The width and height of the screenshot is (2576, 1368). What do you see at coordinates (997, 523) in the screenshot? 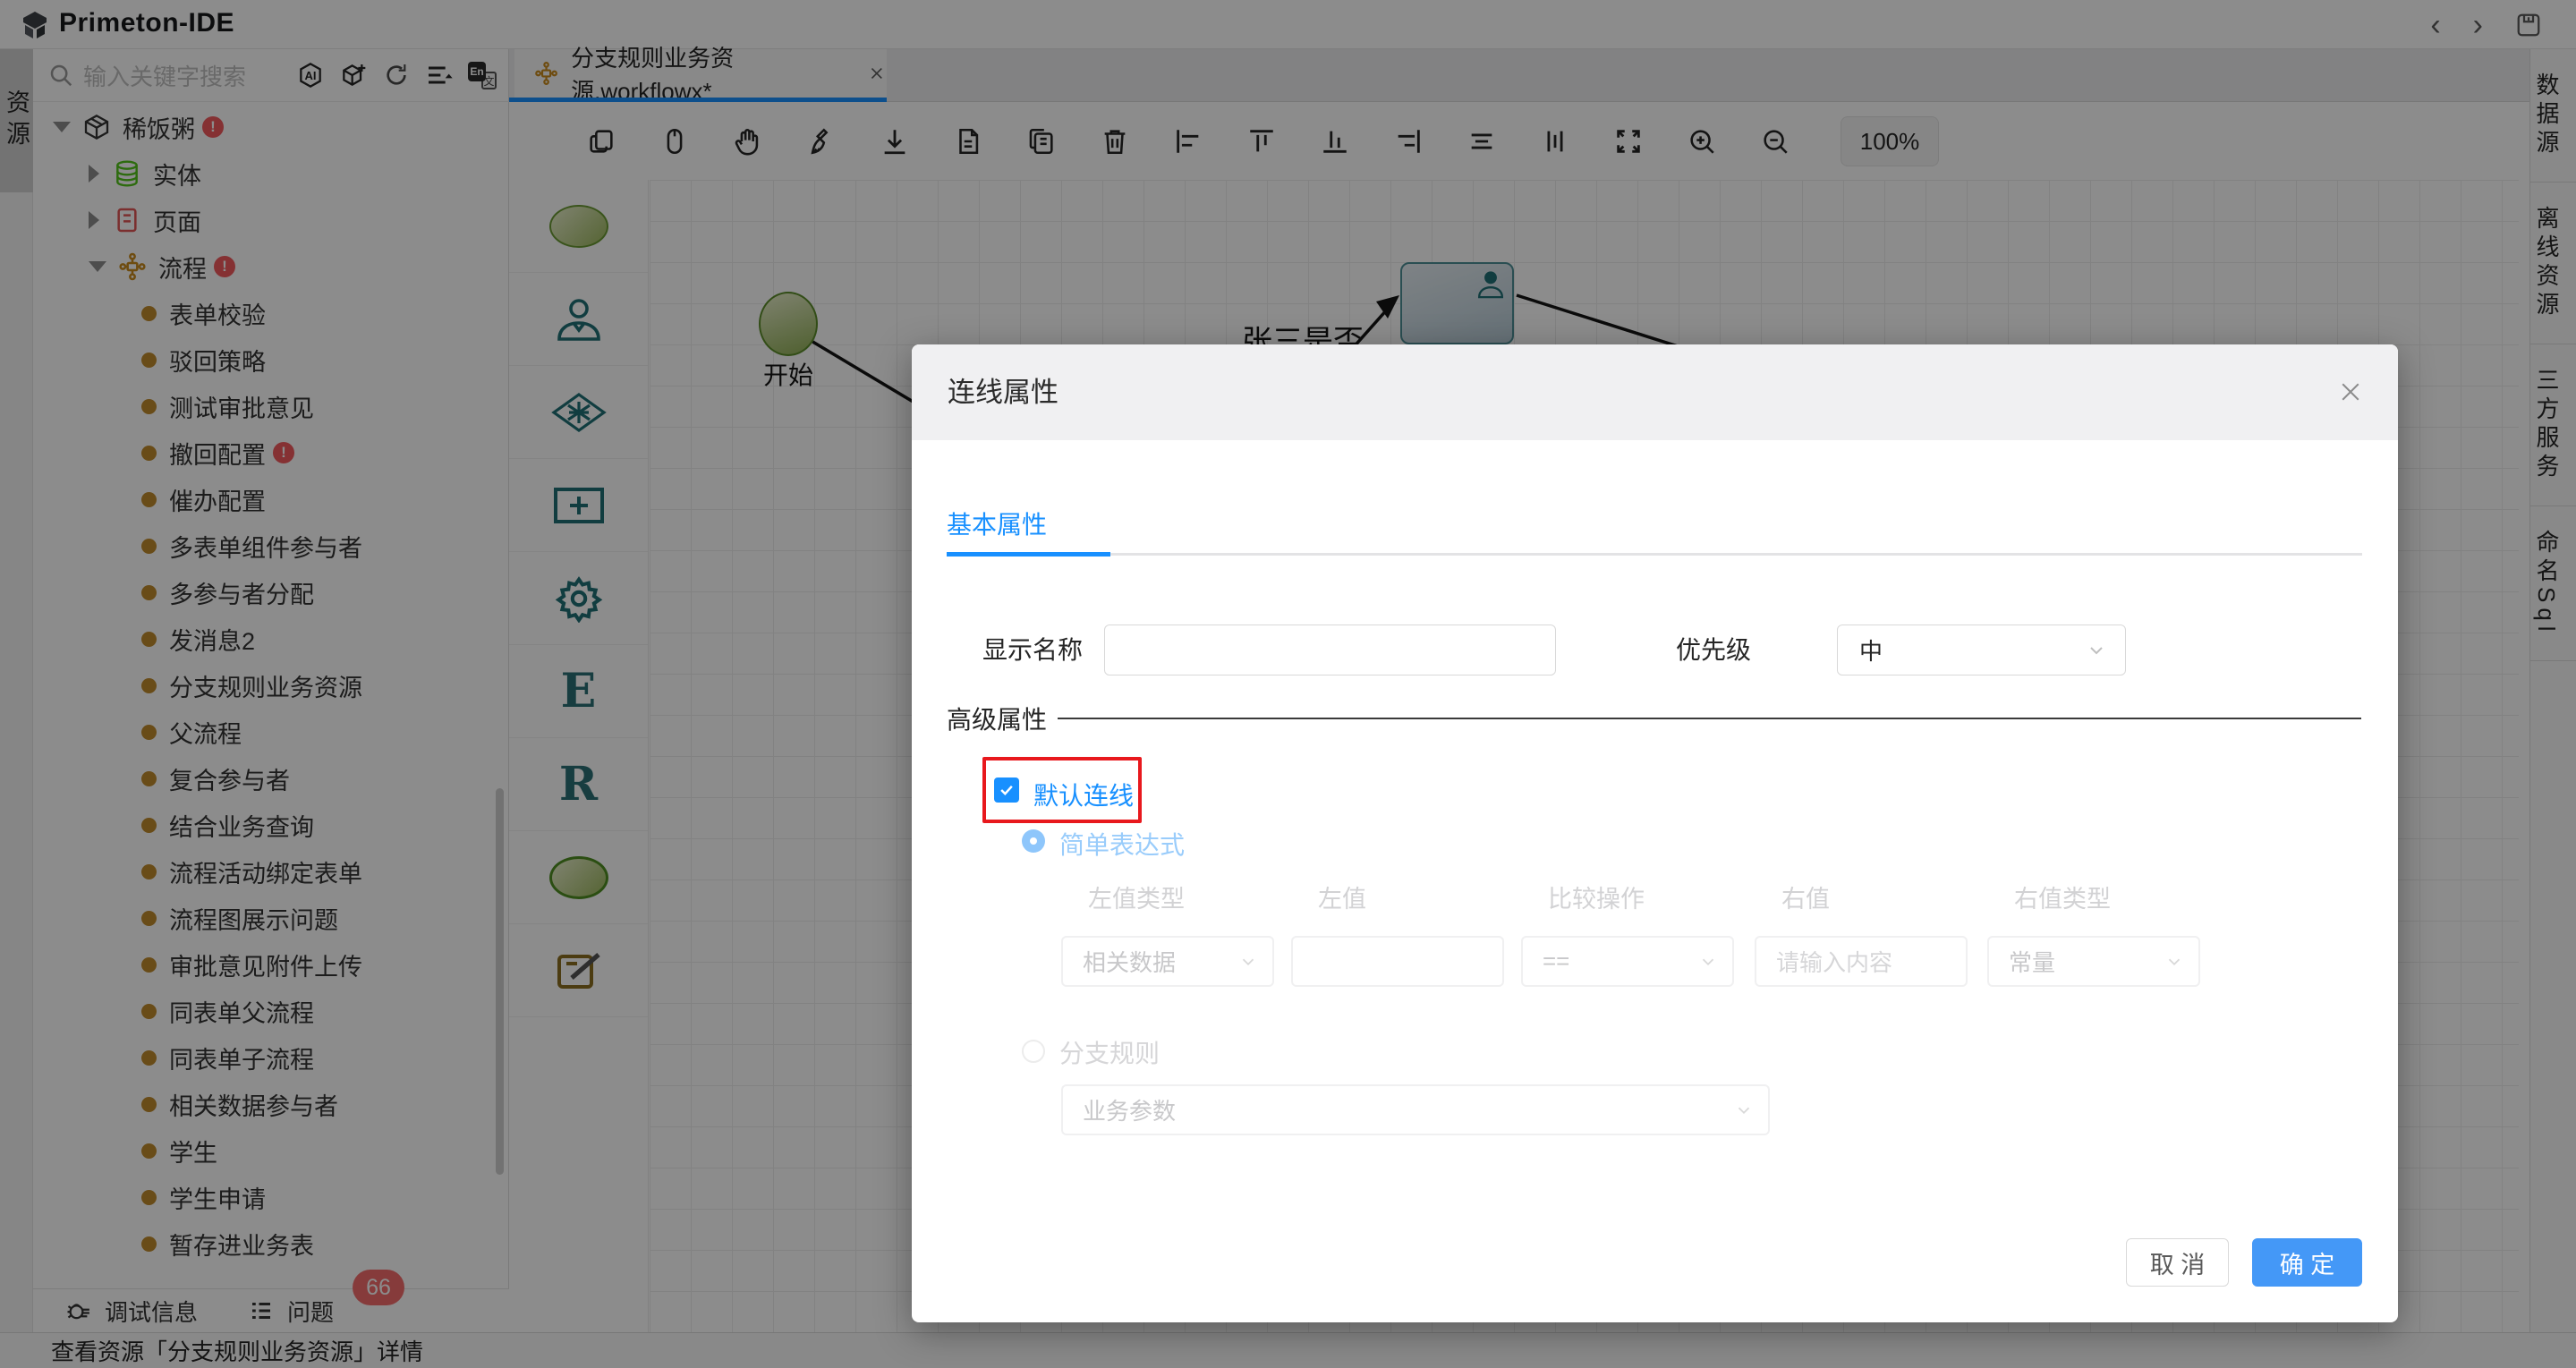
I see `tab-basic-properties: 基本属性` at bounding box center [997, 523].